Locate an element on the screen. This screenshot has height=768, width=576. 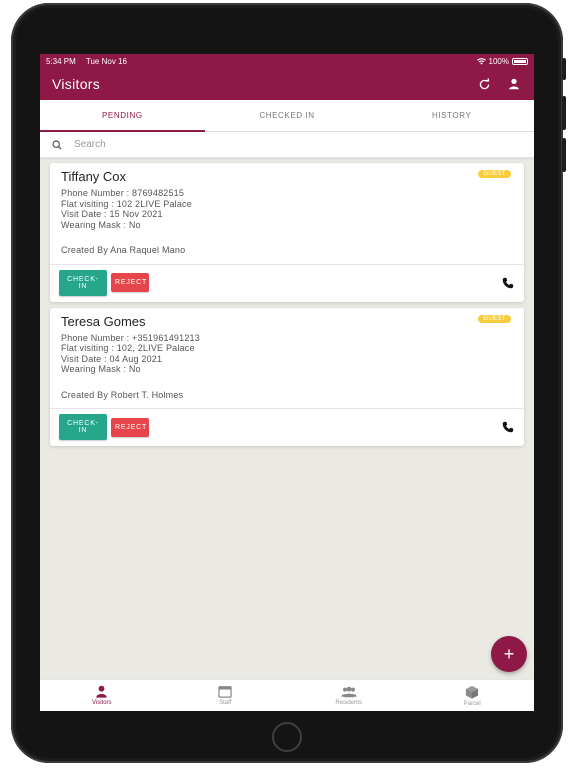
visitor-visit-date: Visit Date : 04 Aug 2021 is located at coordinates (112, 358).